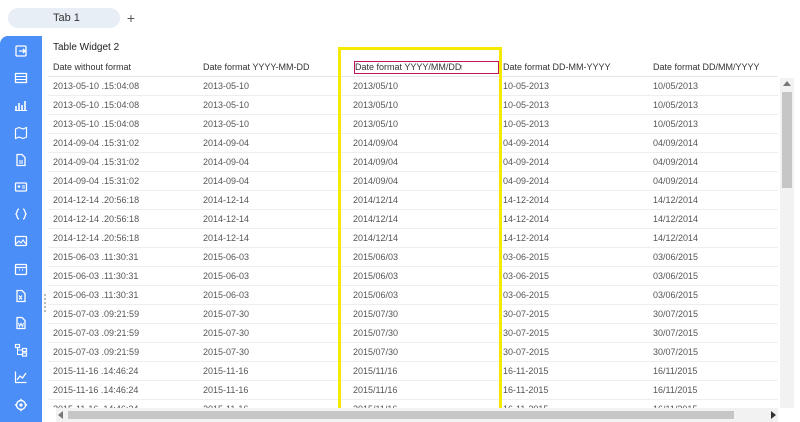 Image resolution: width=800 pixels, height=422 pixels. I want to click on image-icon, so click(21, 241).